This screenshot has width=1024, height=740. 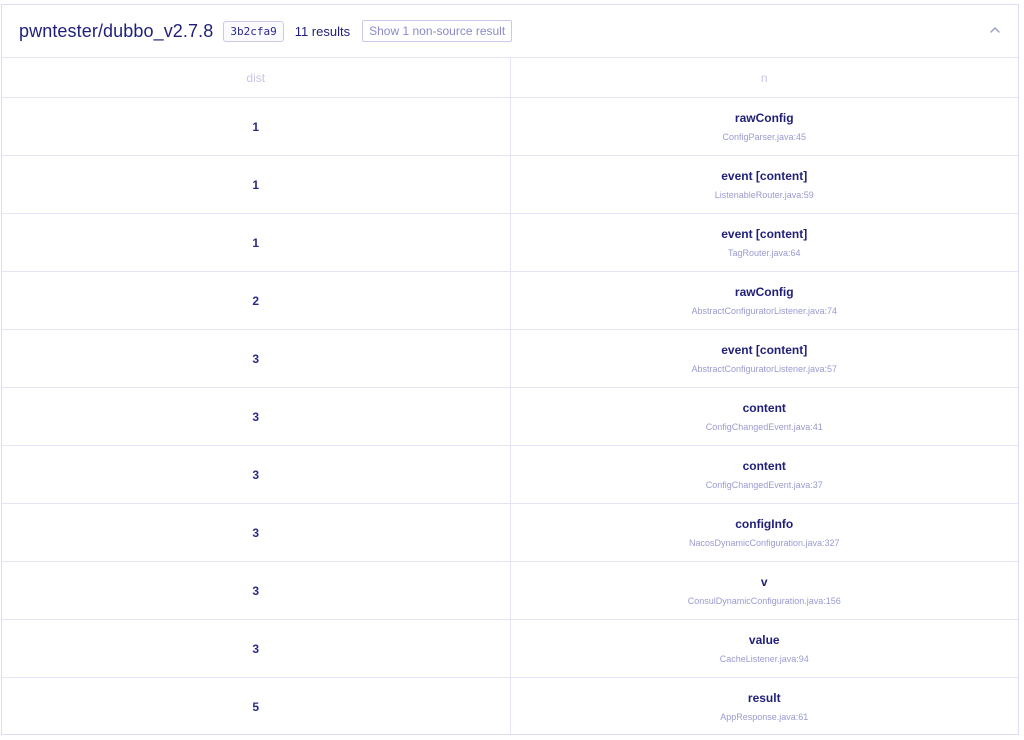 I want to click on n-cell: event [content] TagRouter.java:64, so click(x=764, y=242).